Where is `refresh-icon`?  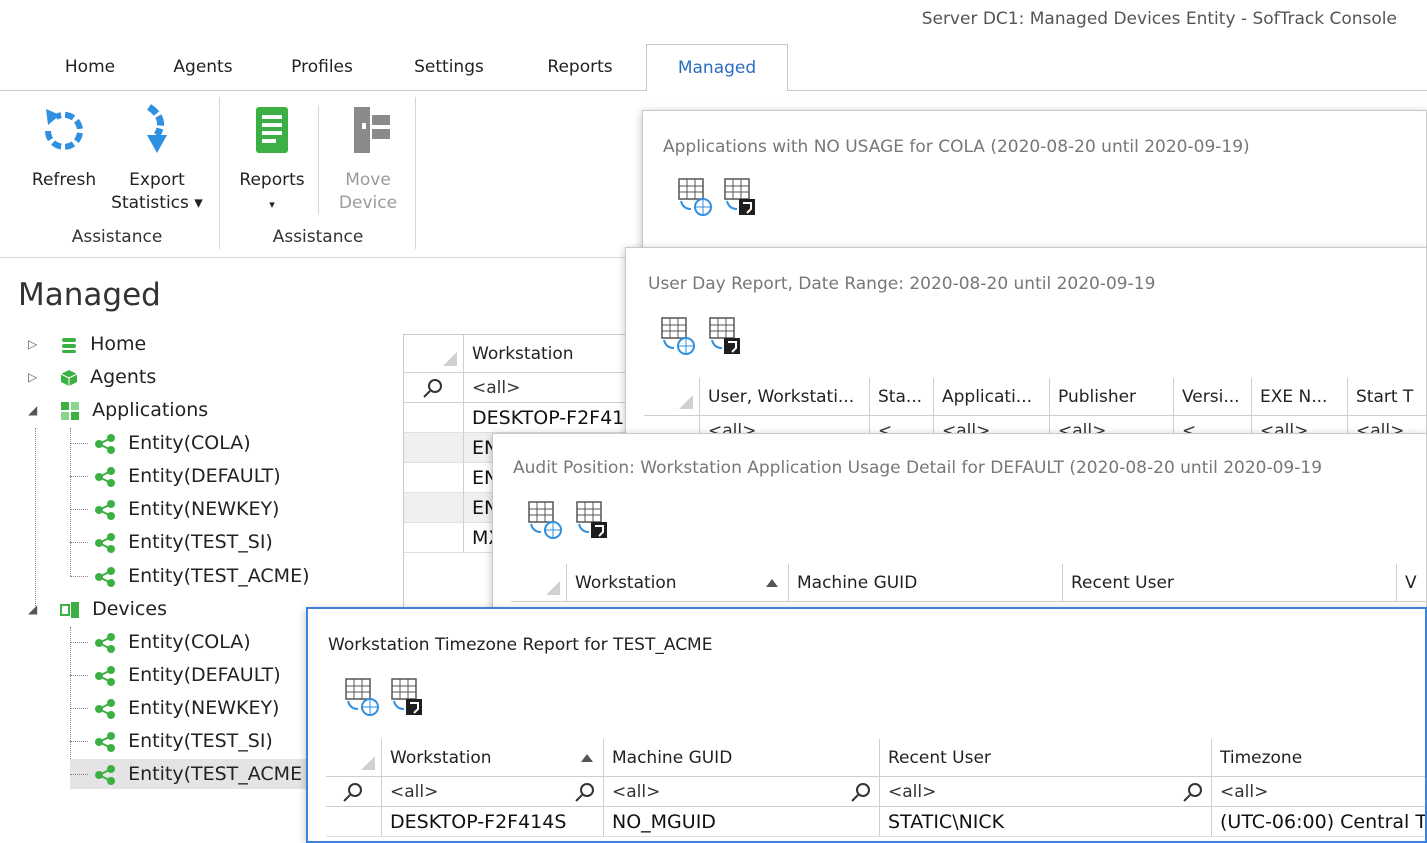
refresh-icon is located at coordinates (64, 129).